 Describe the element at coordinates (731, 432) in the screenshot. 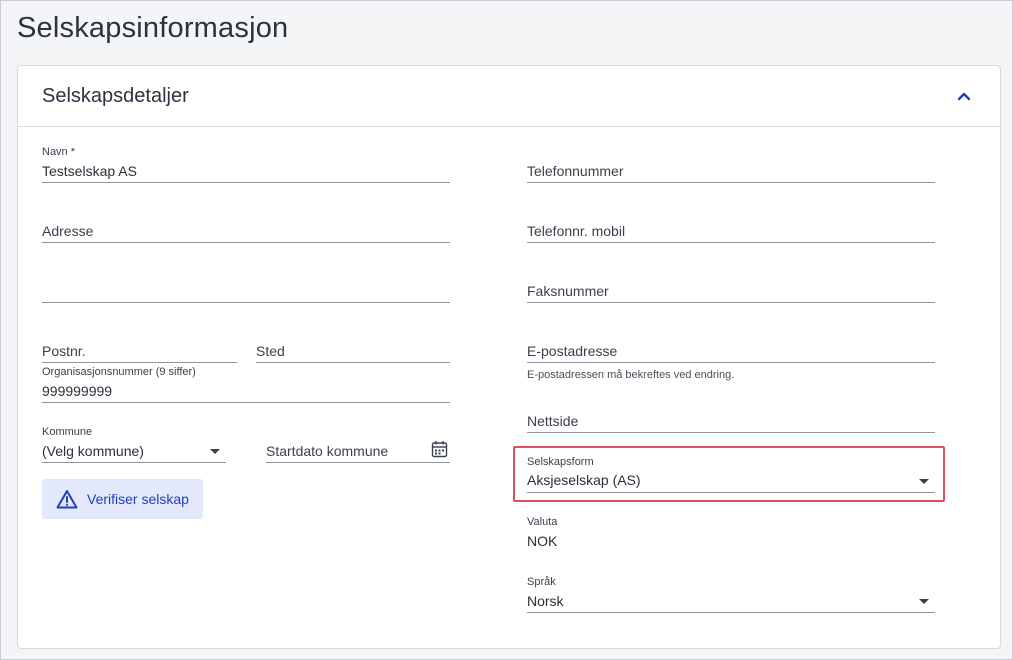

I see `nettside-underline` at that location.